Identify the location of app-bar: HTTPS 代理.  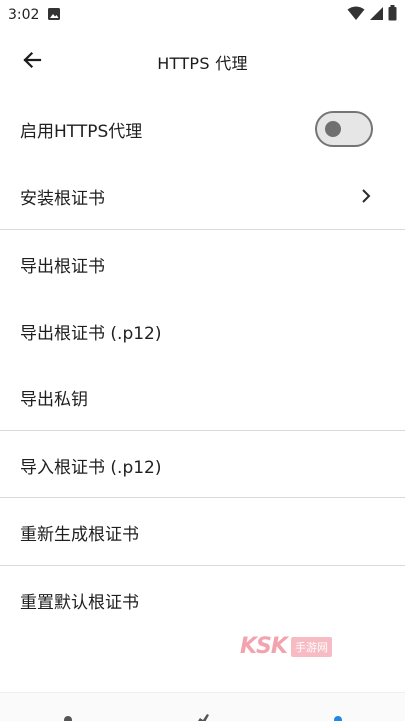
(202, 62).